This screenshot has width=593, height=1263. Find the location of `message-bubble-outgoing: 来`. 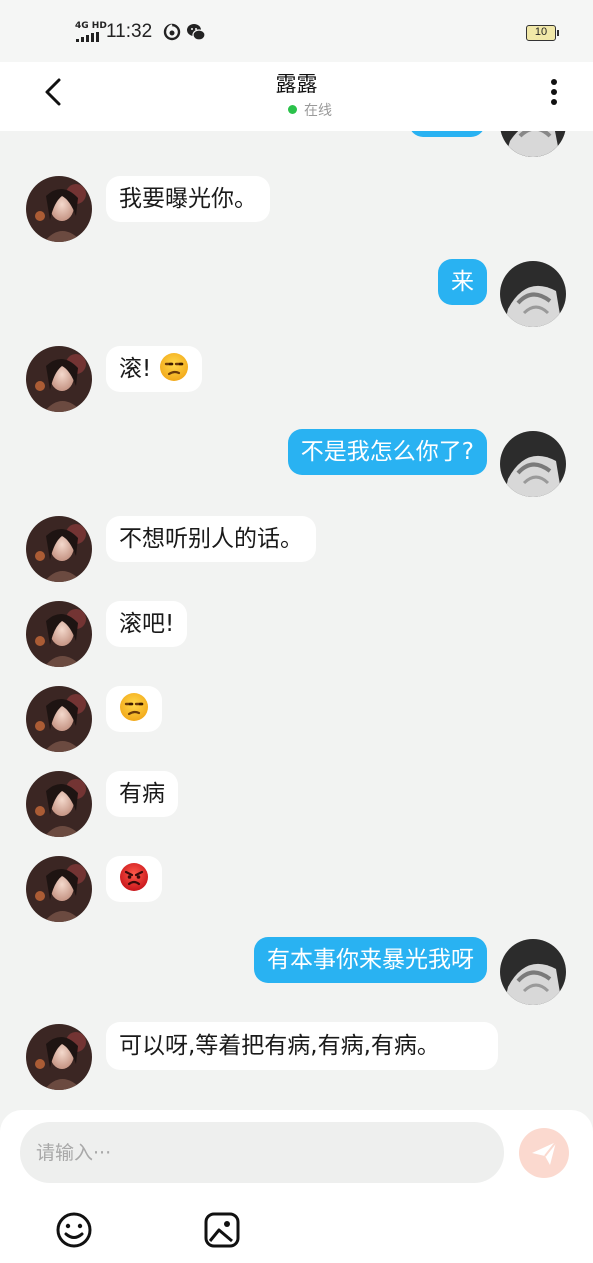

message-bubble-outgoing: 来 is located at coordinates (462, 282).